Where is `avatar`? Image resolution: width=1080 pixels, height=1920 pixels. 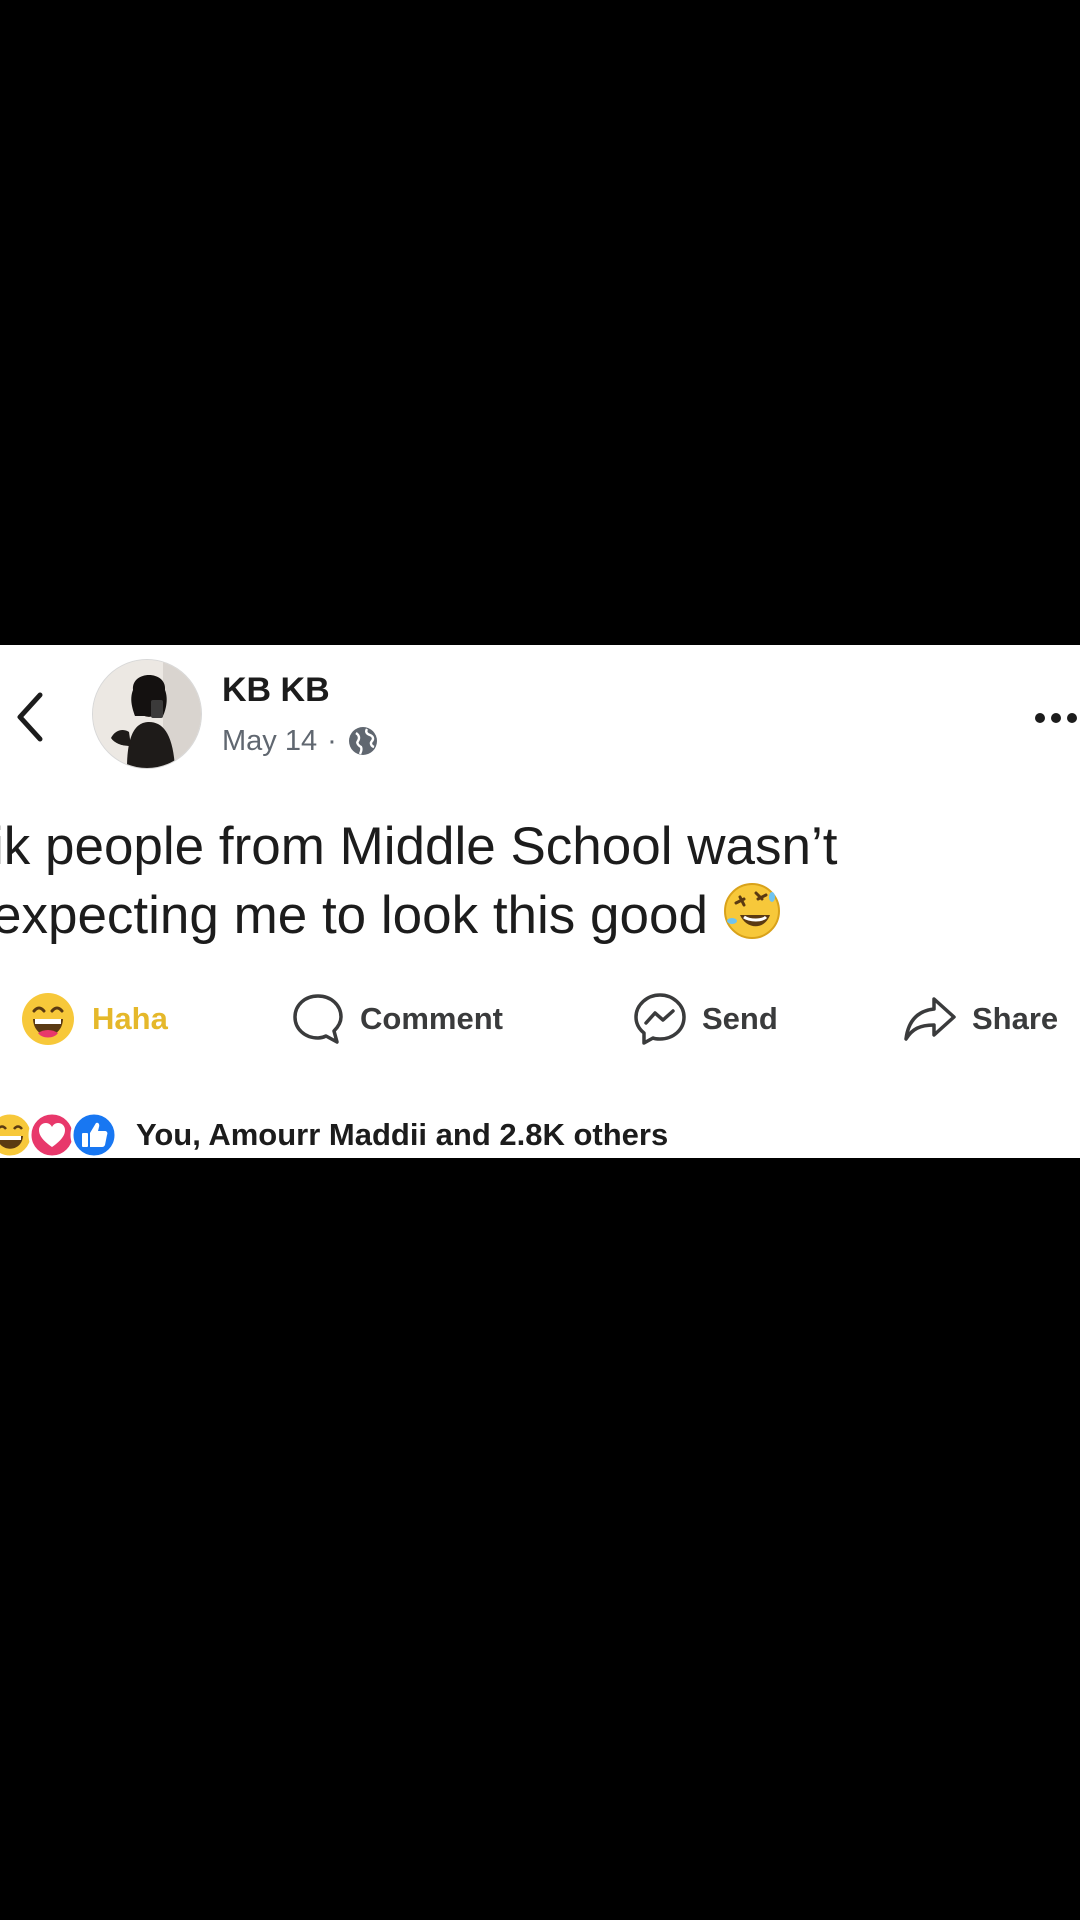
avatar is located at coordinates (147, 714).